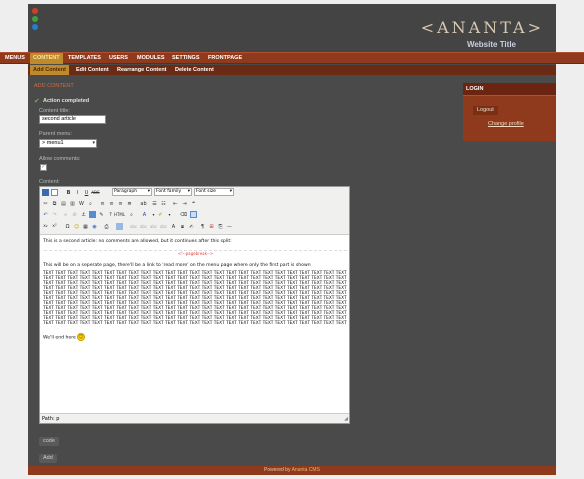 The image size is (584, 479). What do you see at coordinates (83, 214) in the screenshot?
I see `anchor-icon: ⚓` at bounding box center [83, 214].